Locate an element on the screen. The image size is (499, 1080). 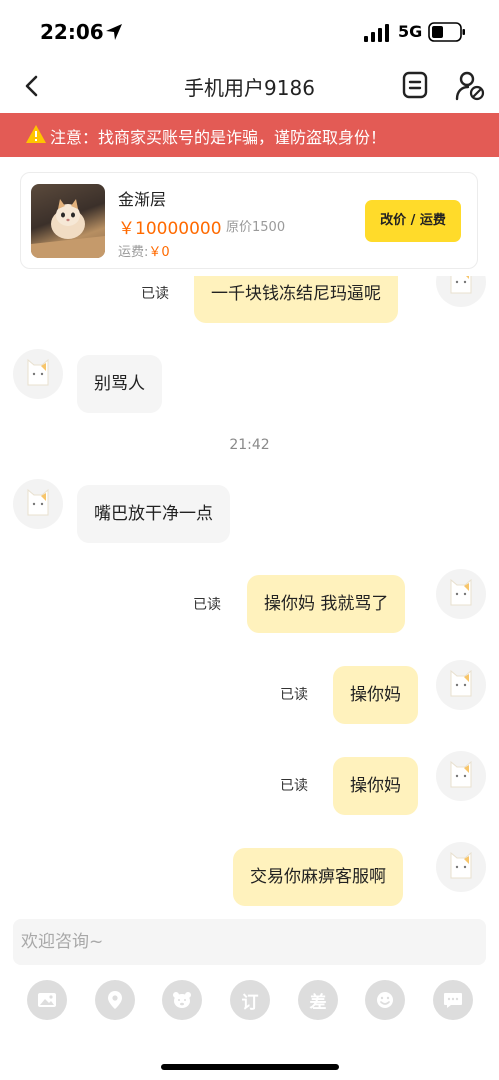
edit-price-shipping-button: 改价 / 运费 is located at coordinates (413, 221).